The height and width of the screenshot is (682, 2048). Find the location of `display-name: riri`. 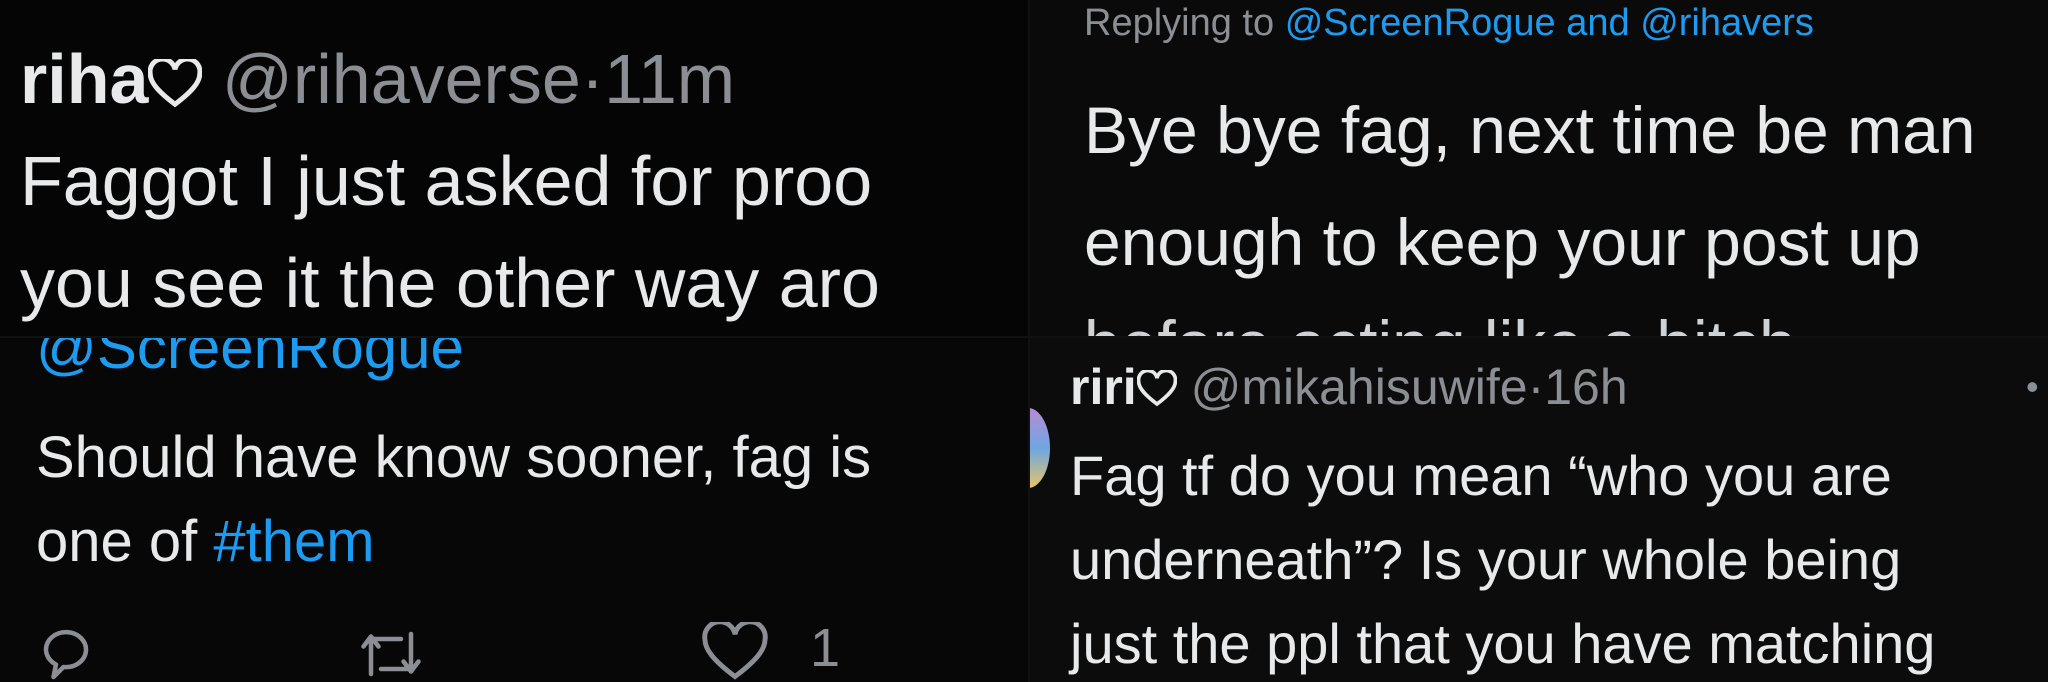

display-name: riri is located at coordinates (1103, 387).